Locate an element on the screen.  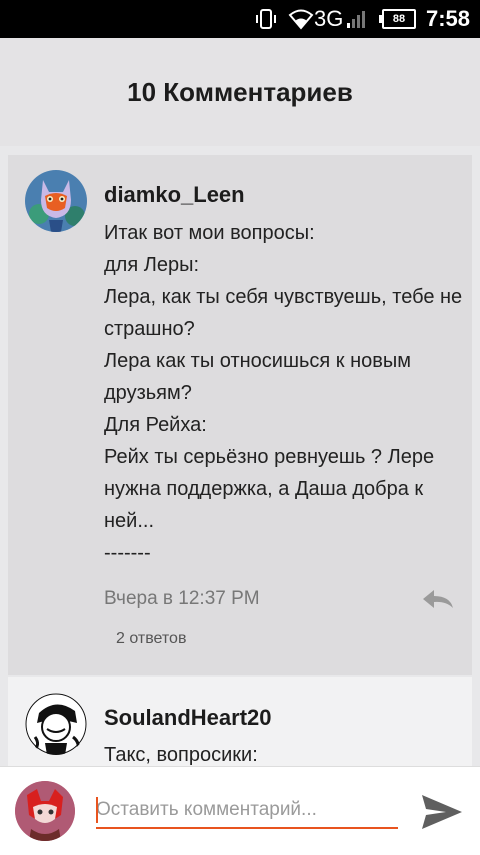
comment-line: ------- is located at coordinates (127, 553).